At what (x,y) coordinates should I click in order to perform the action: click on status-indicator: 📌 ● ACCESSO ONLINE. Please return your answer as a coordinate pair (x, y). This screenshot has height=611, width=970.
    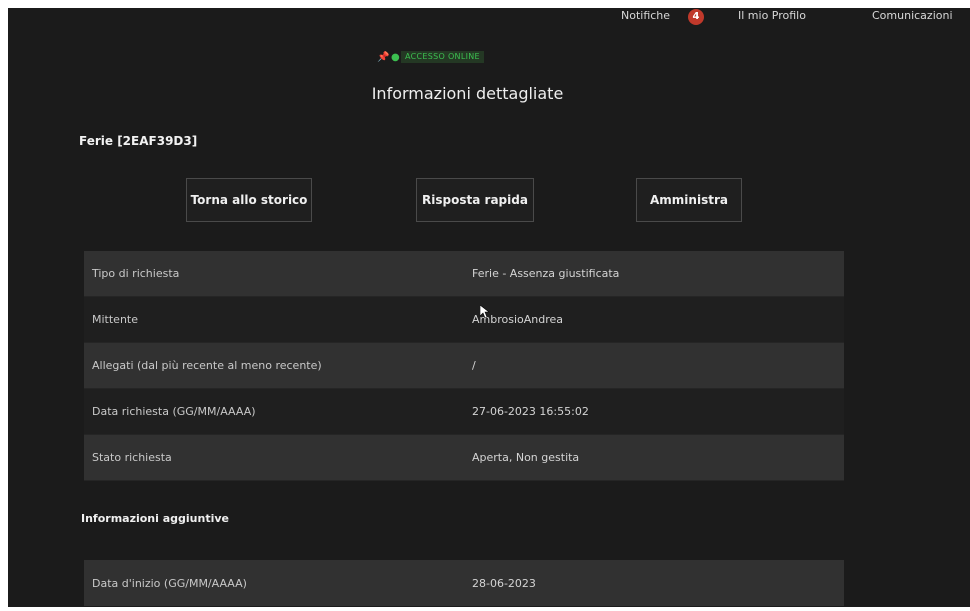
    Looking at the image, I should click on (462, 57).